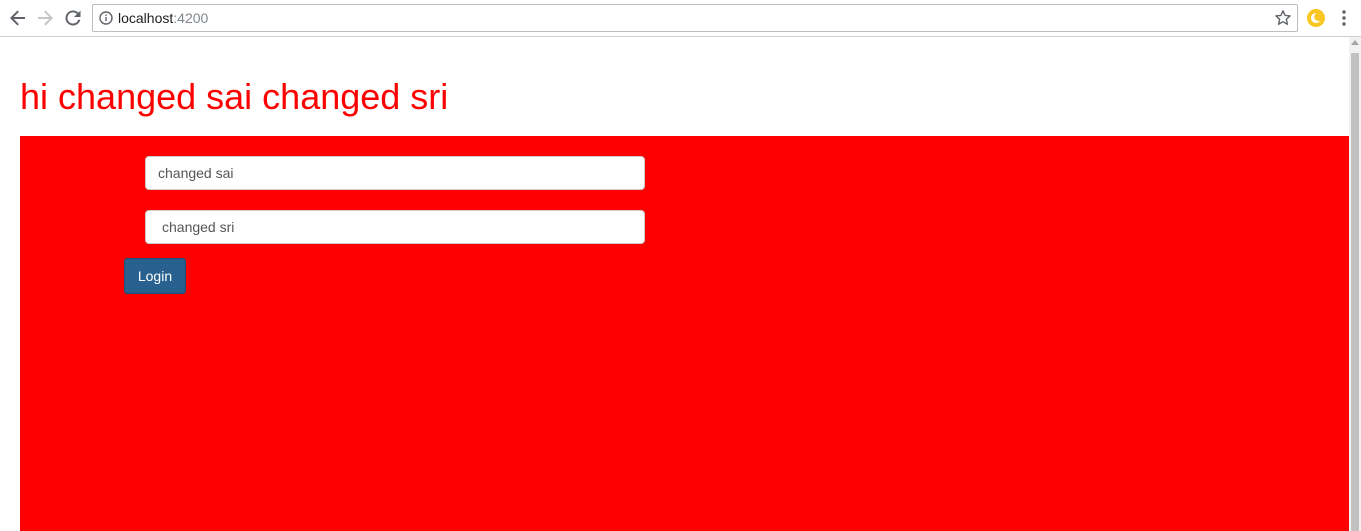 Image resolution: width=1361 pixels, height=531 pixels. Describe the element at coordinates (234, 96) in the screenshot. I see `page-heading: hi changed sai changed sri` at that location.